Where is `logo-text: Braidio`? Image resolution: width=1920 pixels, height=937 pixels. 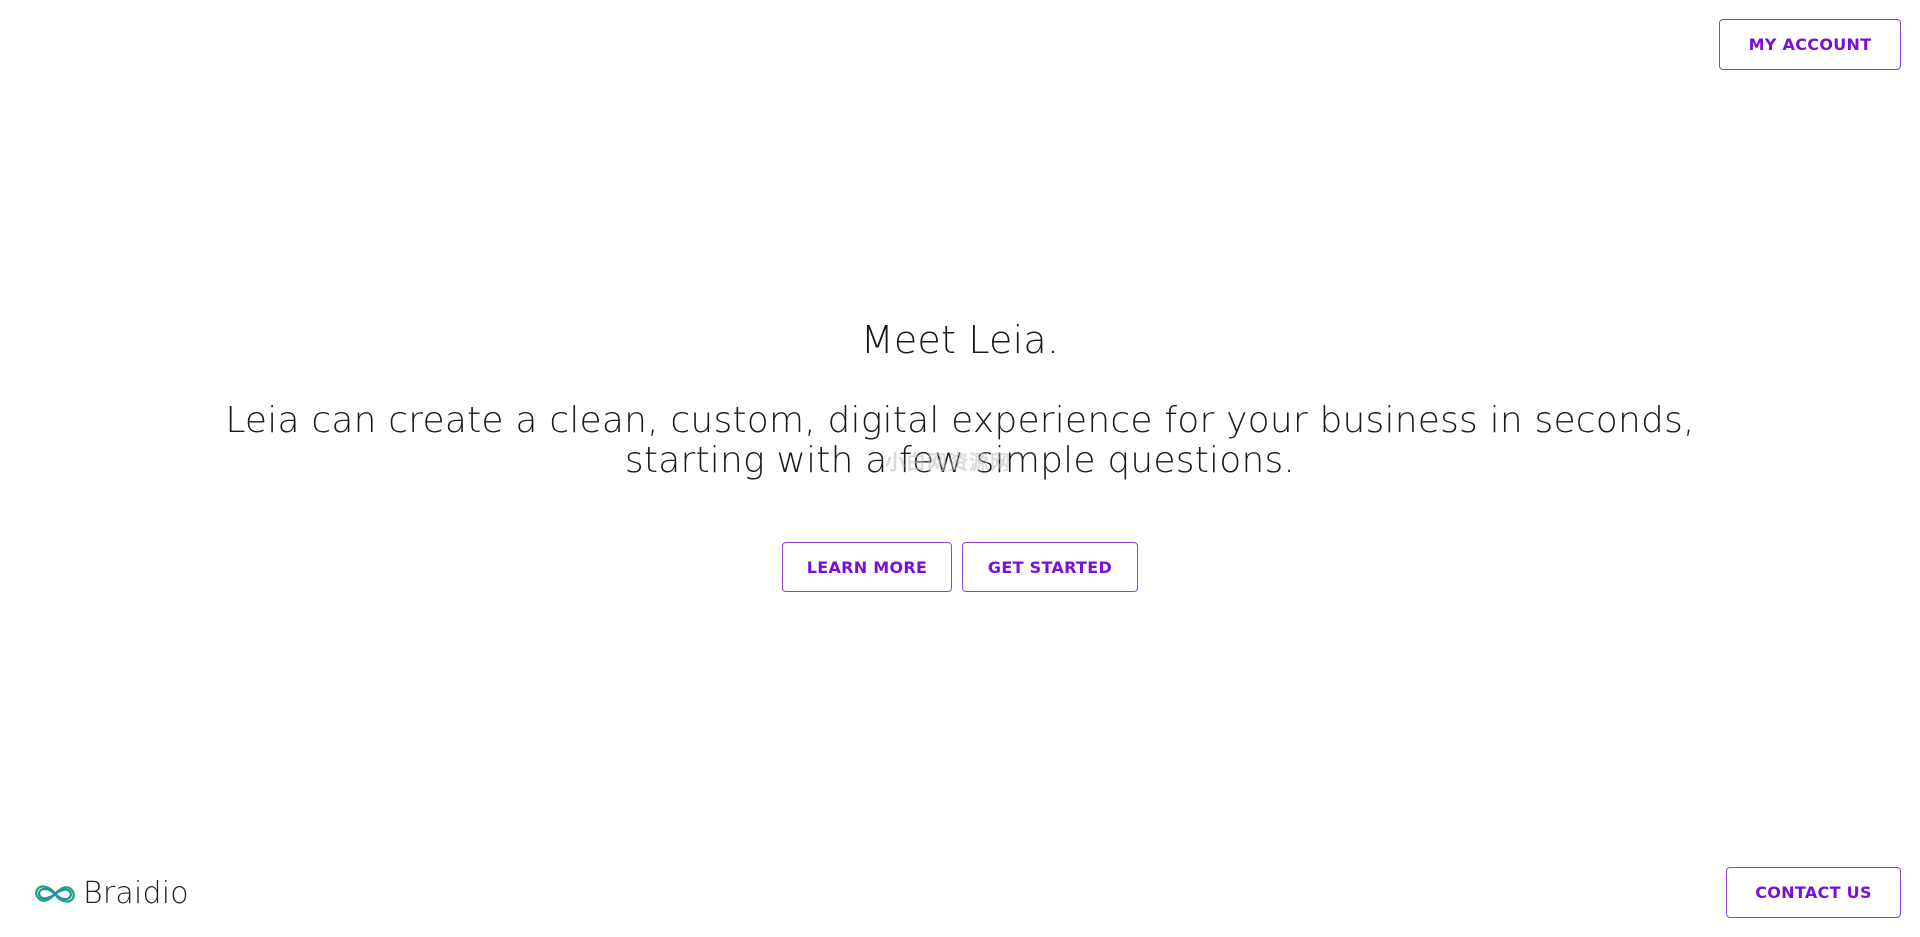 logo-text: Braidio is located at coordinates (136, 893).